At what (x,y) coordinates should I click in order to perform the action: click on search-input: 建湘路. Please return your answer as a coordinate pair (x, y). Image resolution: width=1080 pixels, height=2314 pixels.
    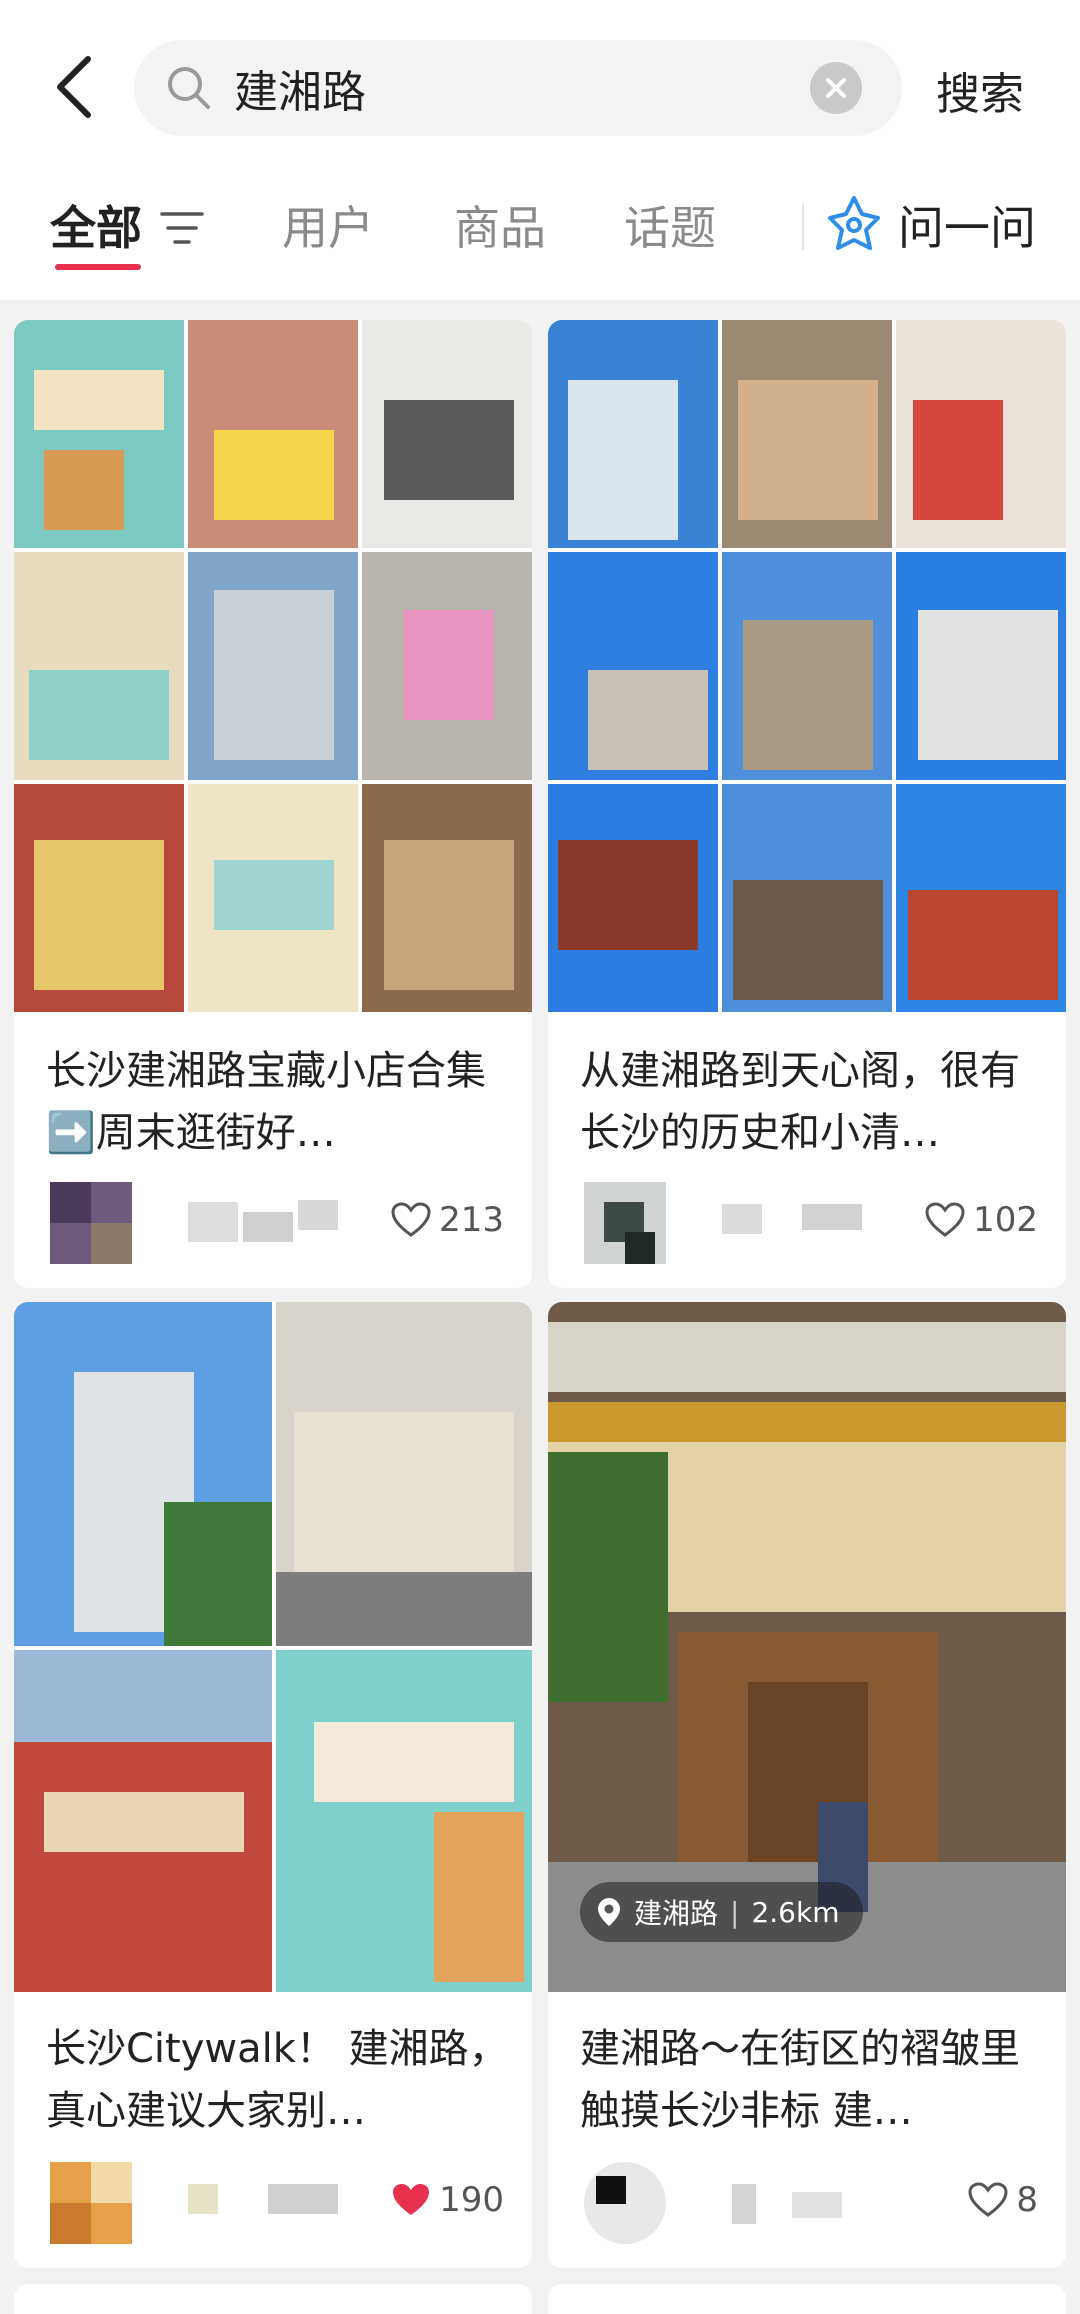
    Looking at the image, I should click on (518, 88).